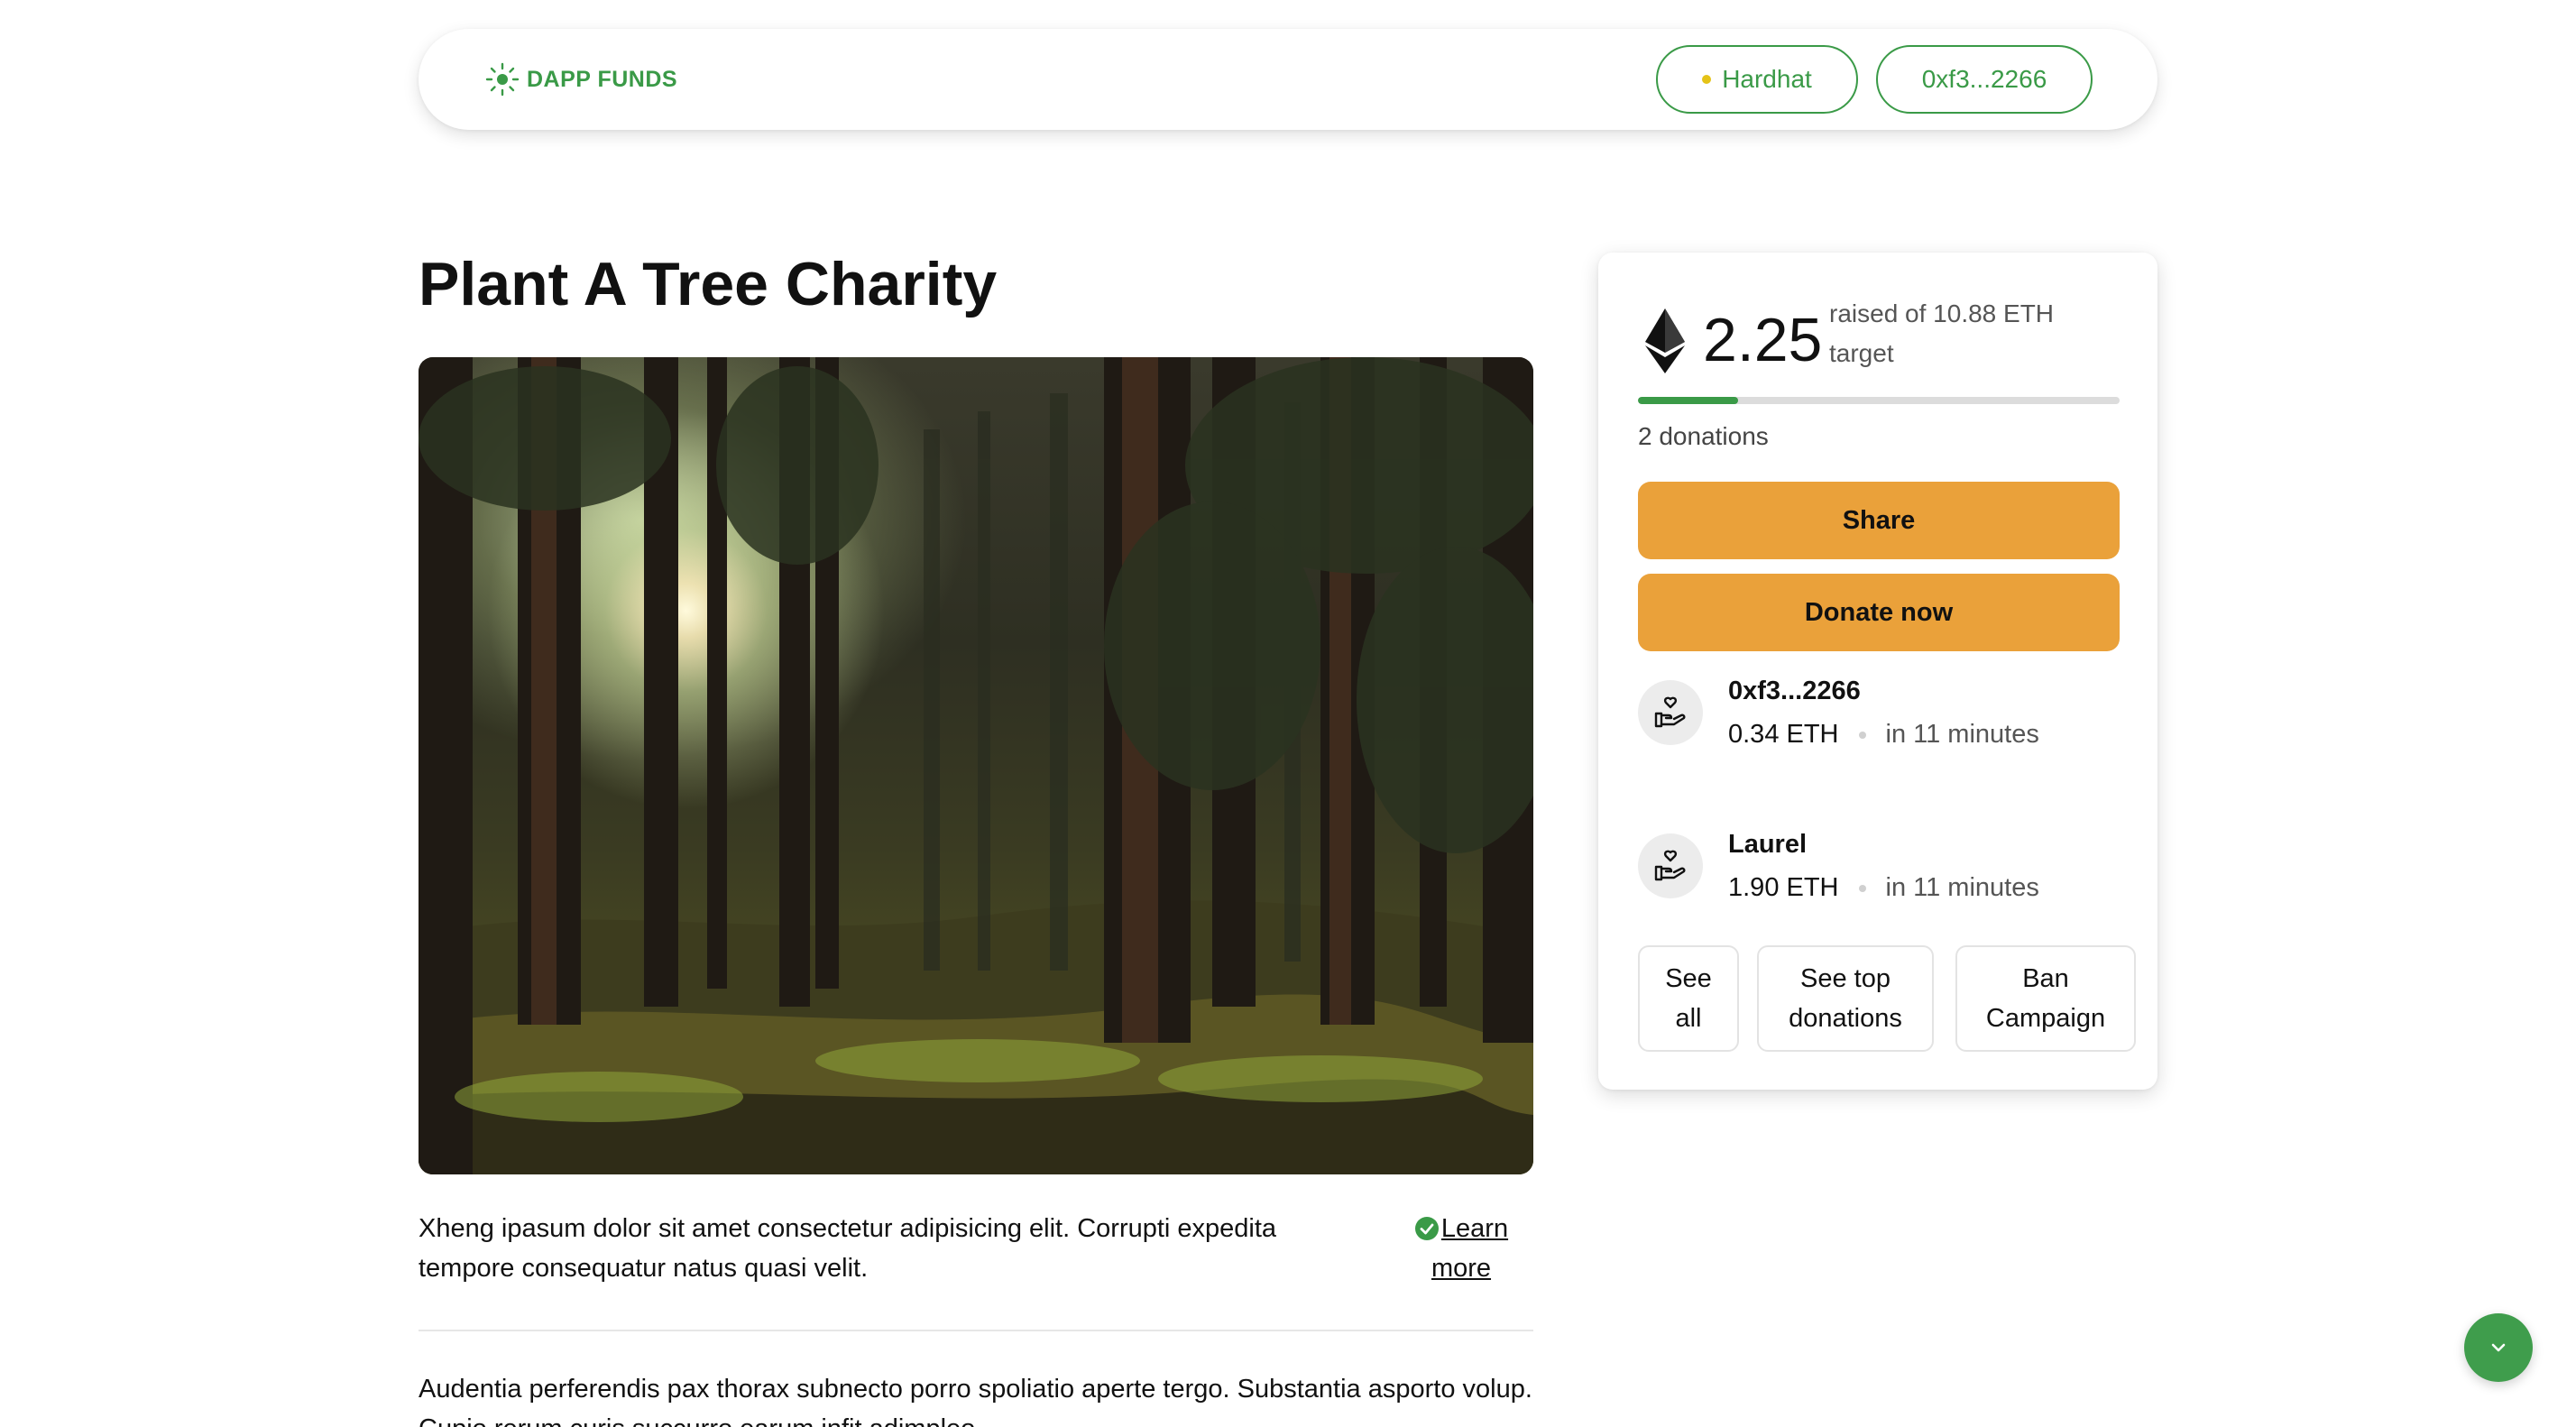 This screenshot has width=2576, height=1427. Describe the element at coordinates (1879, 612) in the screenshot. I see `donate-now-button: Donate now` at that location.